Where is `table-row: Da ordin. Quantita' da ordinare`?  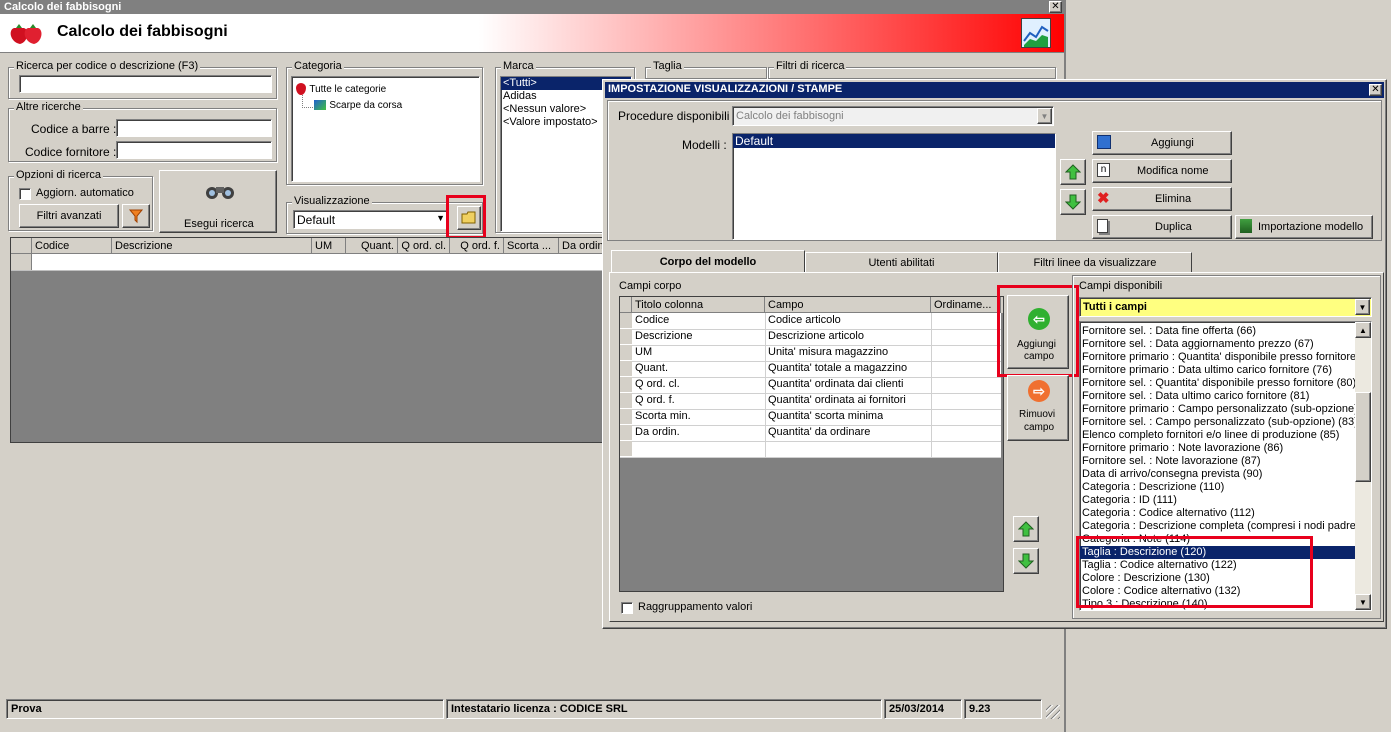
table-row: Da ordin. Quantita' da ordinare is located at coordinates (810, 433).